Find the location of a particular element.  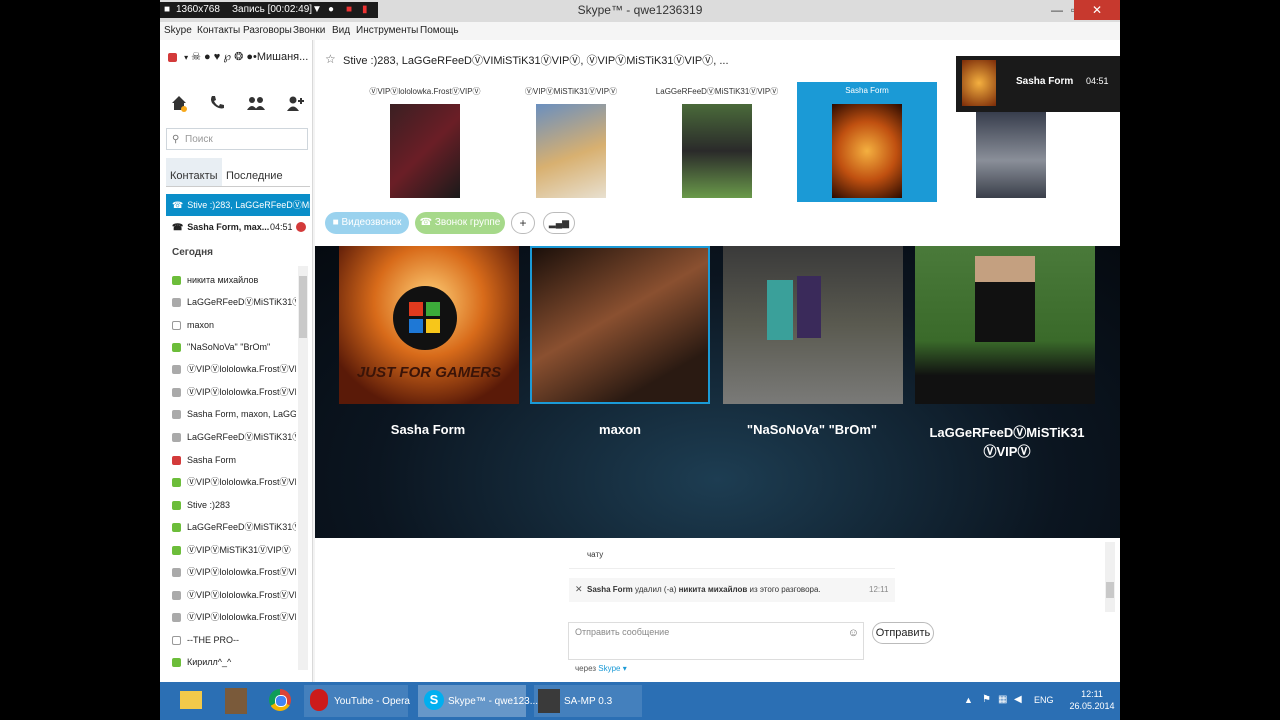

send-button: Отправить is located at coordinates (903, 633).